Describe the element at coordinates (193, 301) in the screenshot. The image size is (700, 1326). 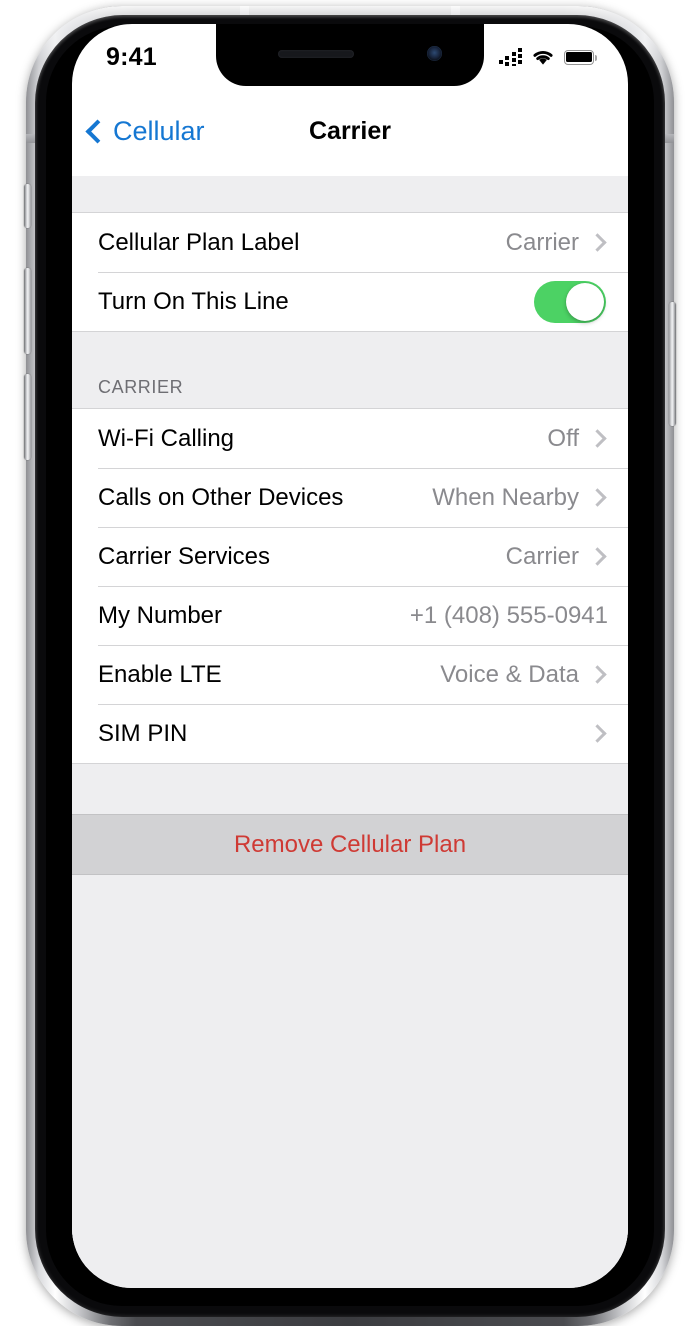
I see `row-label: Turn On This Line` at that location.